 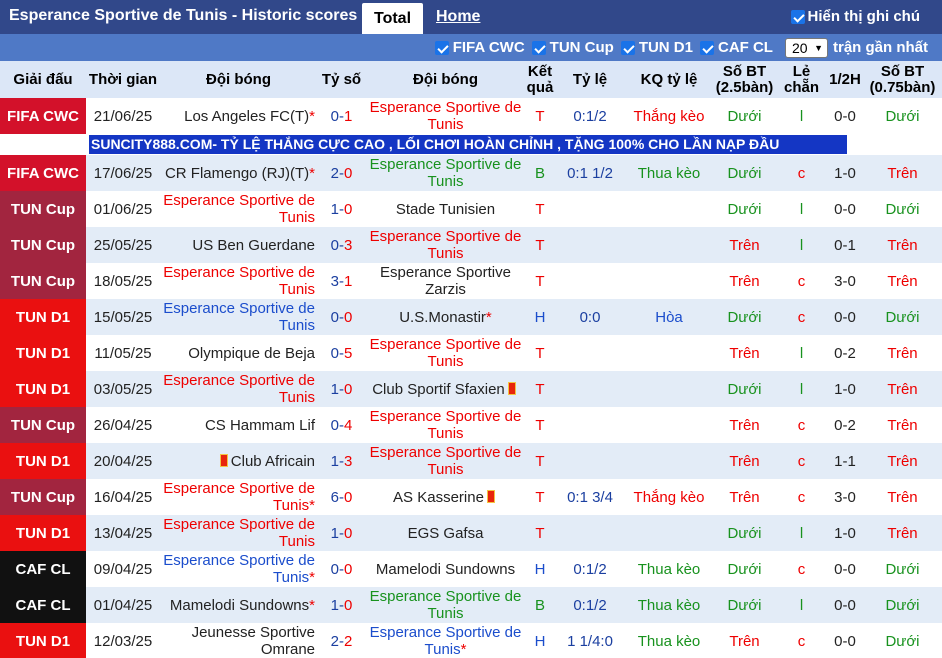 I want to click on away-team-cell: Club Sportif Sfaxien, so click(x=445, y=389).